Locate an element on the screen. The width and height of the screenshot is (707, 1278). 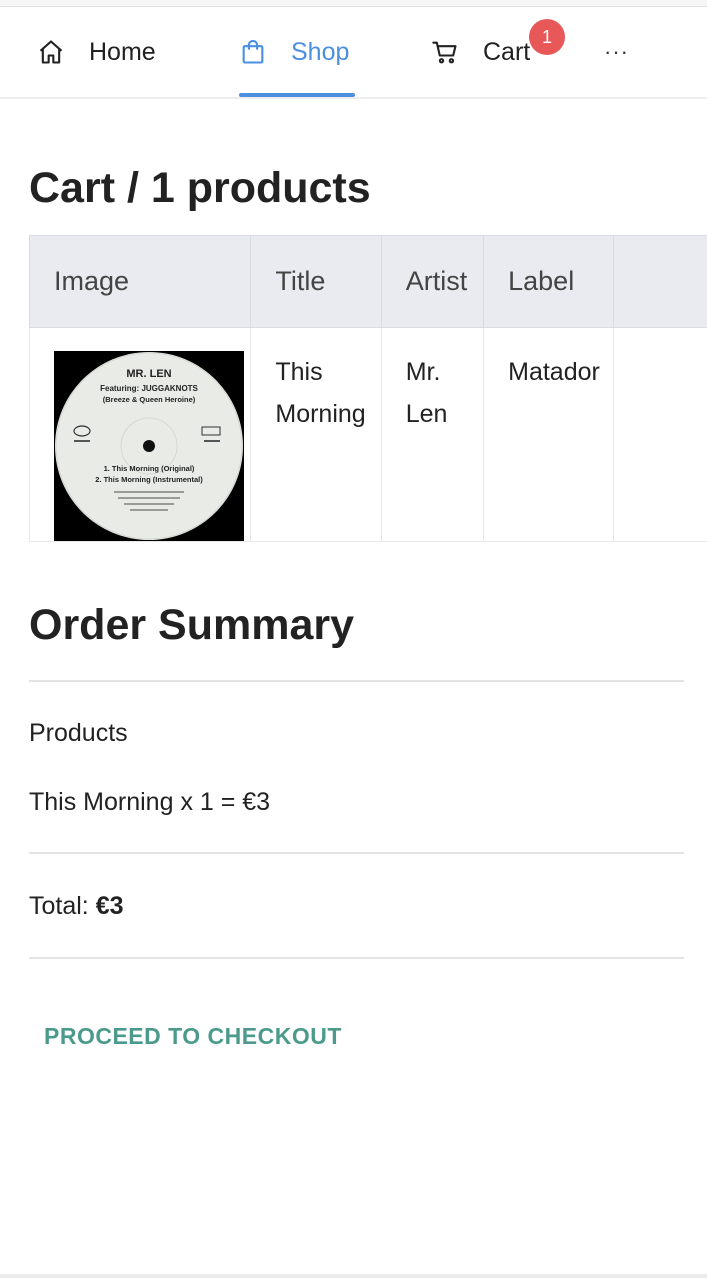
shopping-bag-icon is located at coordinates (253, 52).